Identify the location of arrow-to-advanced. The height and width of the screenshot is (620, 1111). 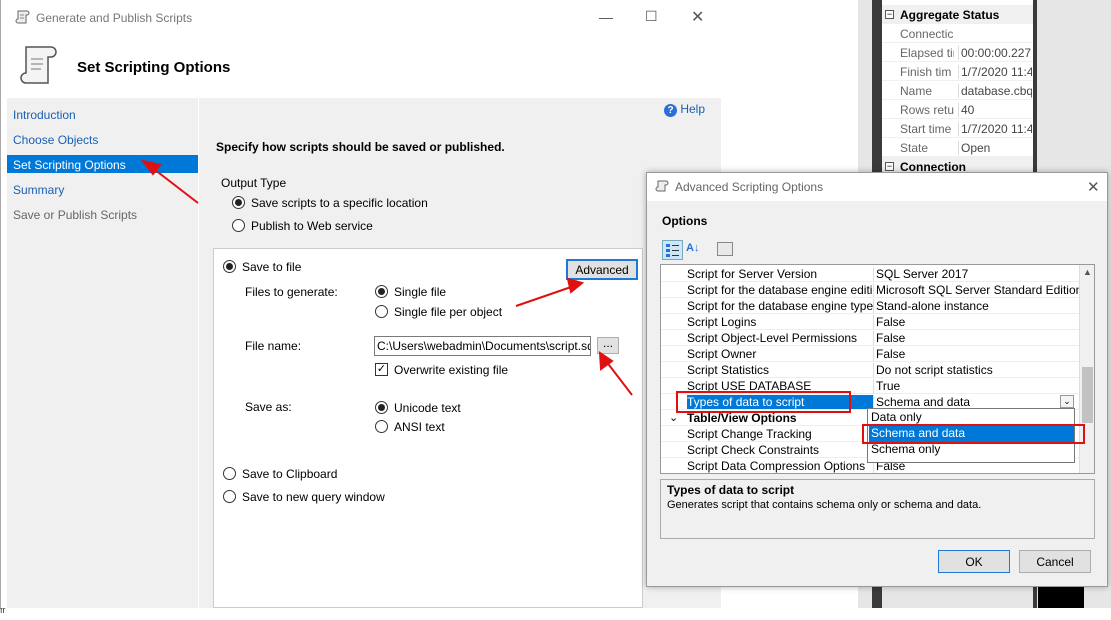
(545, 296).